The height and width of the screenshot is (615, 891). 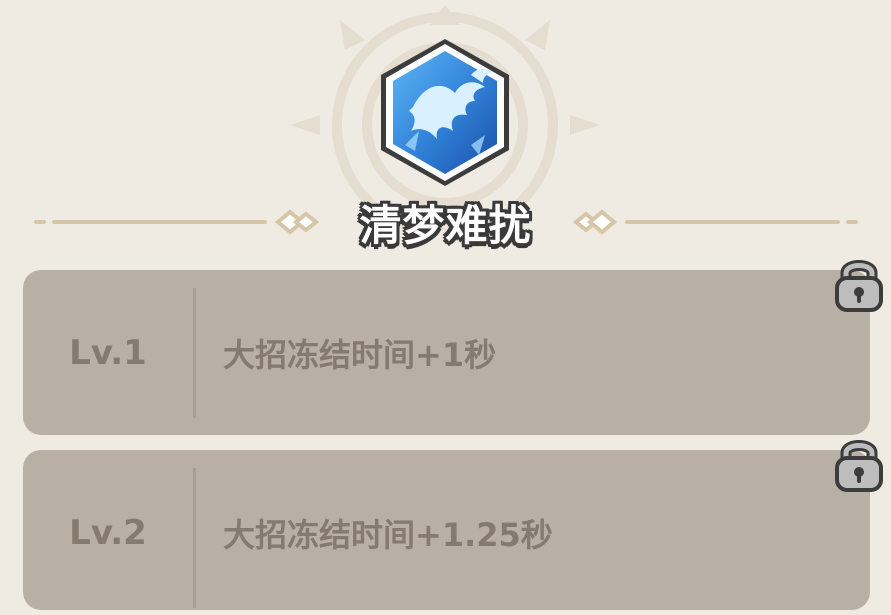 What do you see at coordinates (108, 532) in the screenshot?
I see `level-label: Lv.2` at bounding box center [108, 532].